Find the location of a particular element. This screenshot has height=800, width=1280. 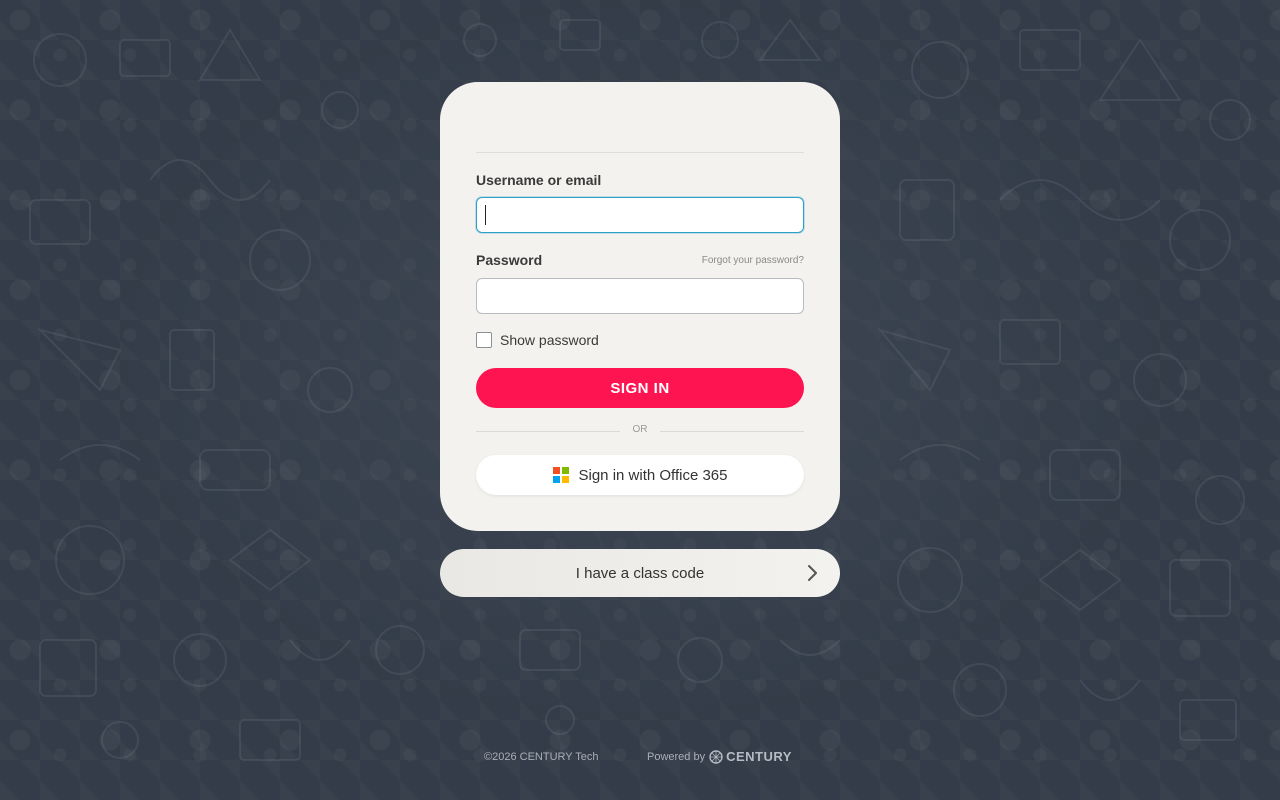

class-code-label: I have a class code is located at coordinates (640, 573).